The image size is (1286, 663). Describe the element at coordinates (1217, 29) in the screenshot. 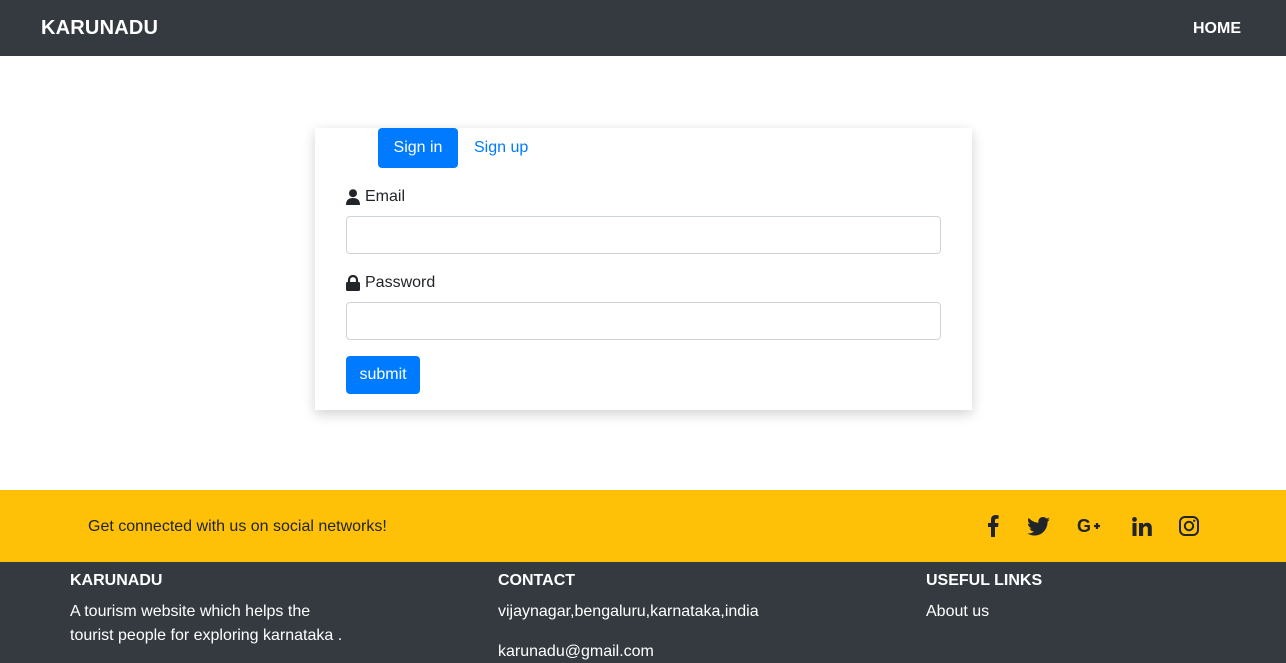

I see `nav-home-link: HOME` at that location.